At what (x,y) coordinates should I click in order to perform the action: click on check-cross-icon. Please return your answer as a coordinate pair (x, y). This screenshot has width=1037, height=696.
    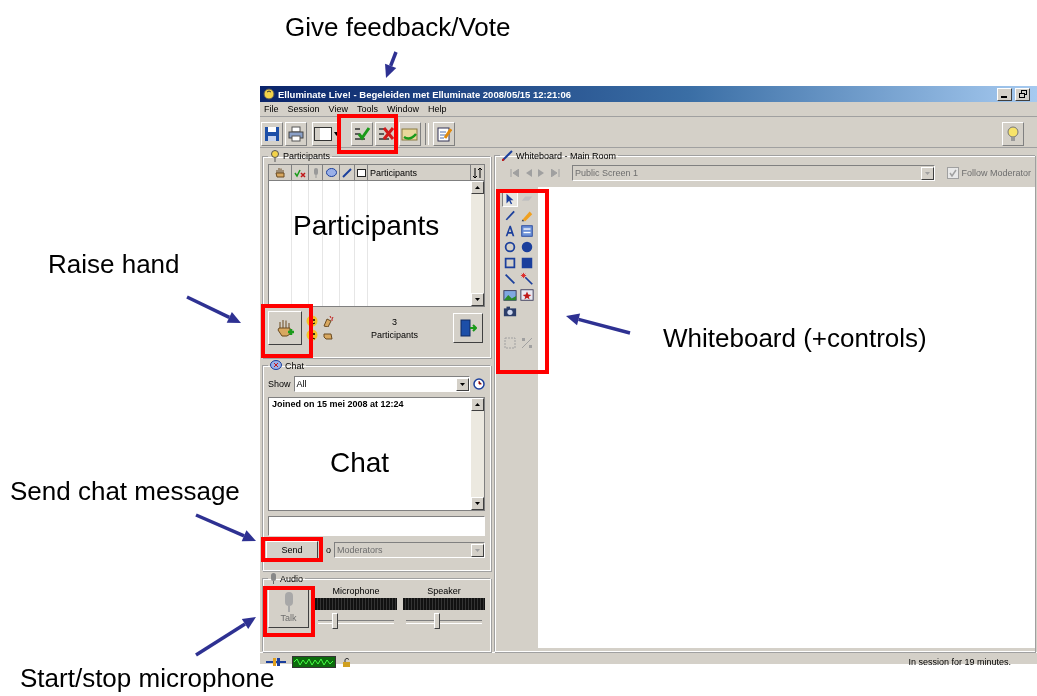
    Looking at the image, I should click on (300, 172).